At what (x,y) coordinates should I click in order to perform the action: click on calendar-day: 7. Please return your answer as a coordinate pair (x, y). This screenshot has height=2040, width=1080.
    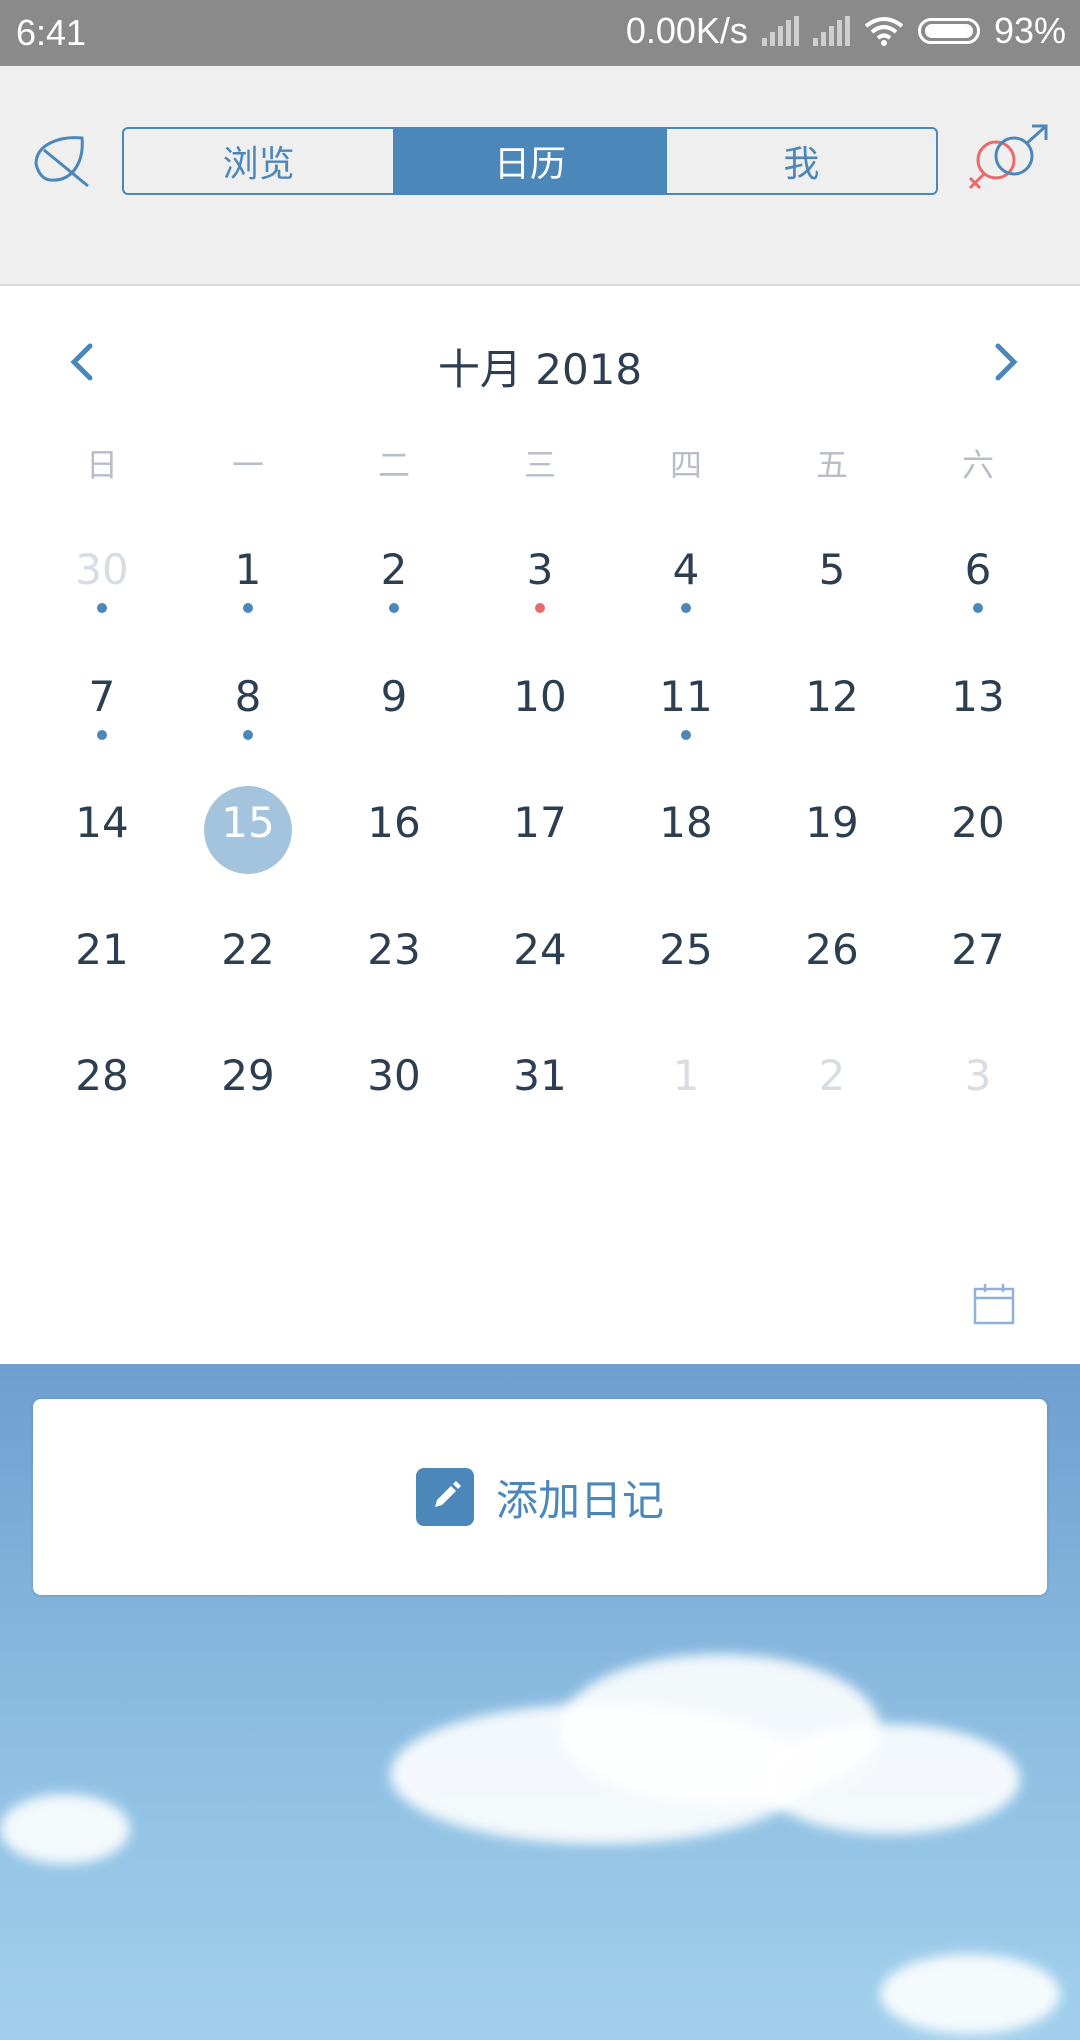
    Looking at the image, I should click on (102, 698).